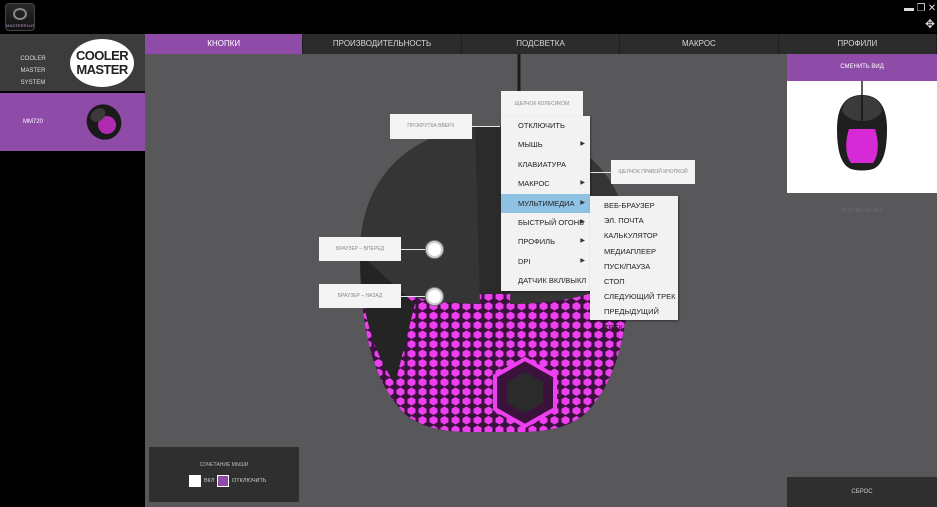 This screenshot has width=937, height=507. I want to click on preview-faded-label: ПОДСВЕТКА ВКЛ, so click(862, 211).